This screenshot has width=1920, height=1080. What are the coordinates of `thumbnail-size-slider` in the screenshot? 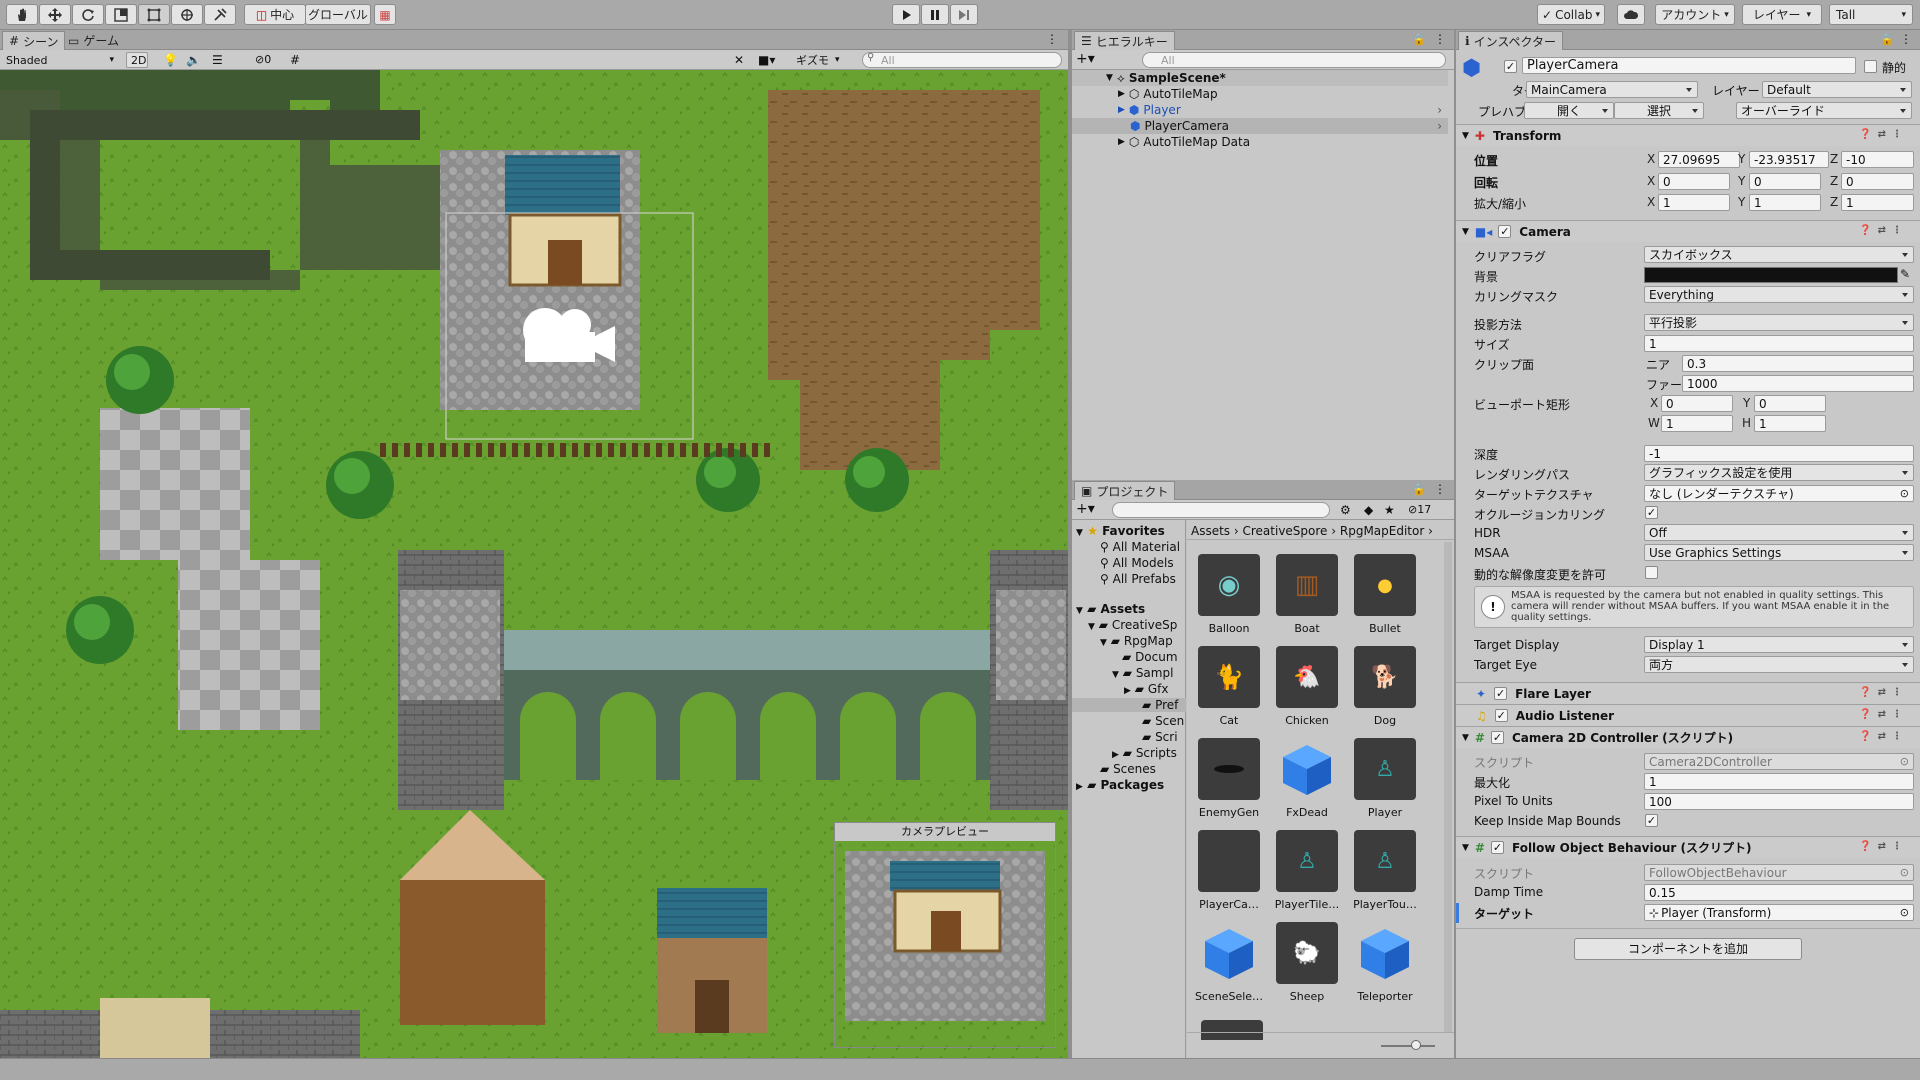 It's located at (1408, 1046).